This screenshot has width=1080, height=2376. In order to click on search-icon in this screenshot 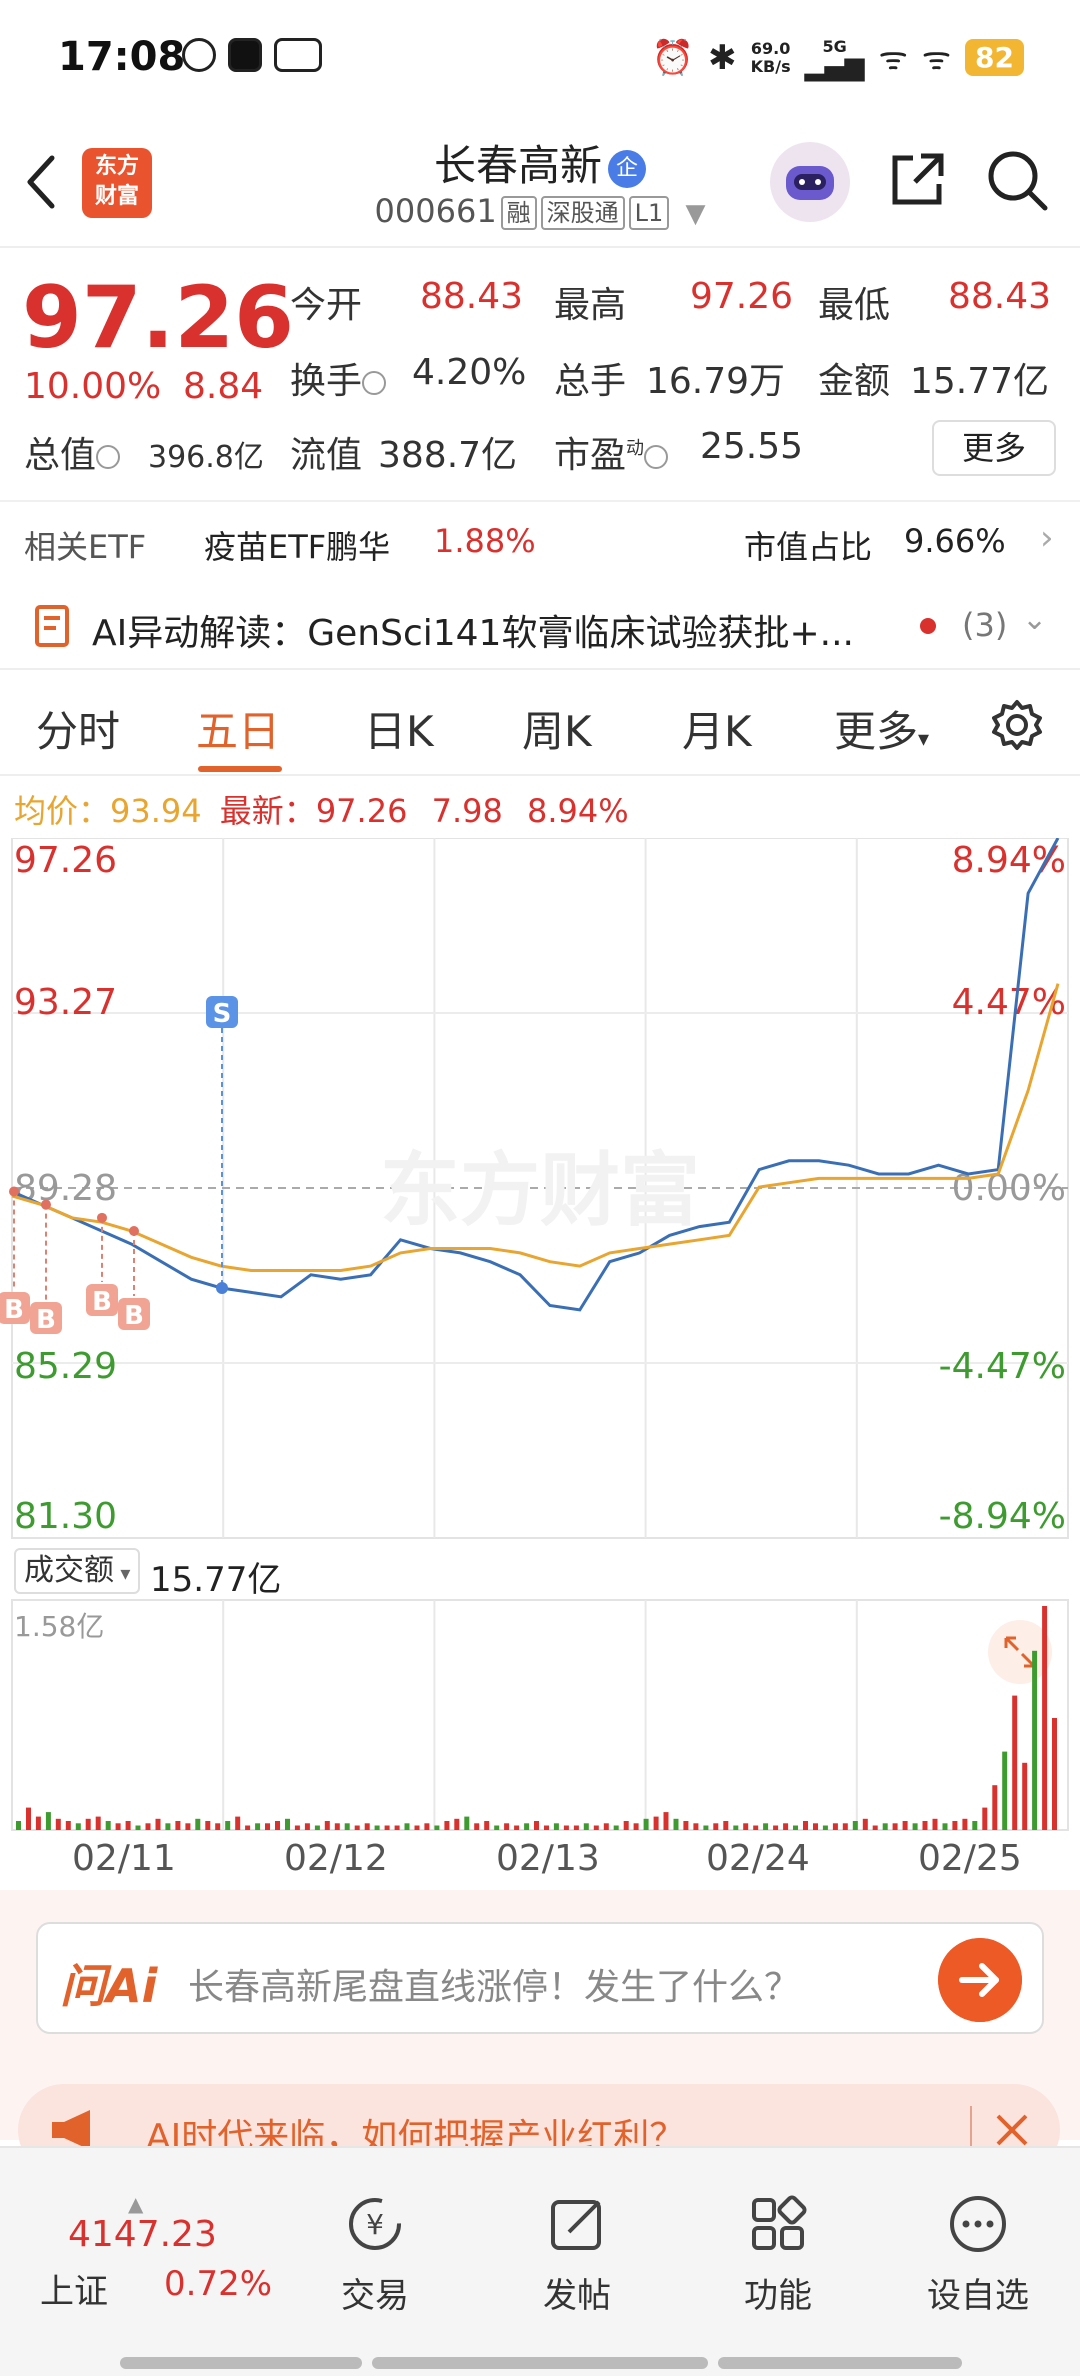, I will do `click(1017, 180)`.